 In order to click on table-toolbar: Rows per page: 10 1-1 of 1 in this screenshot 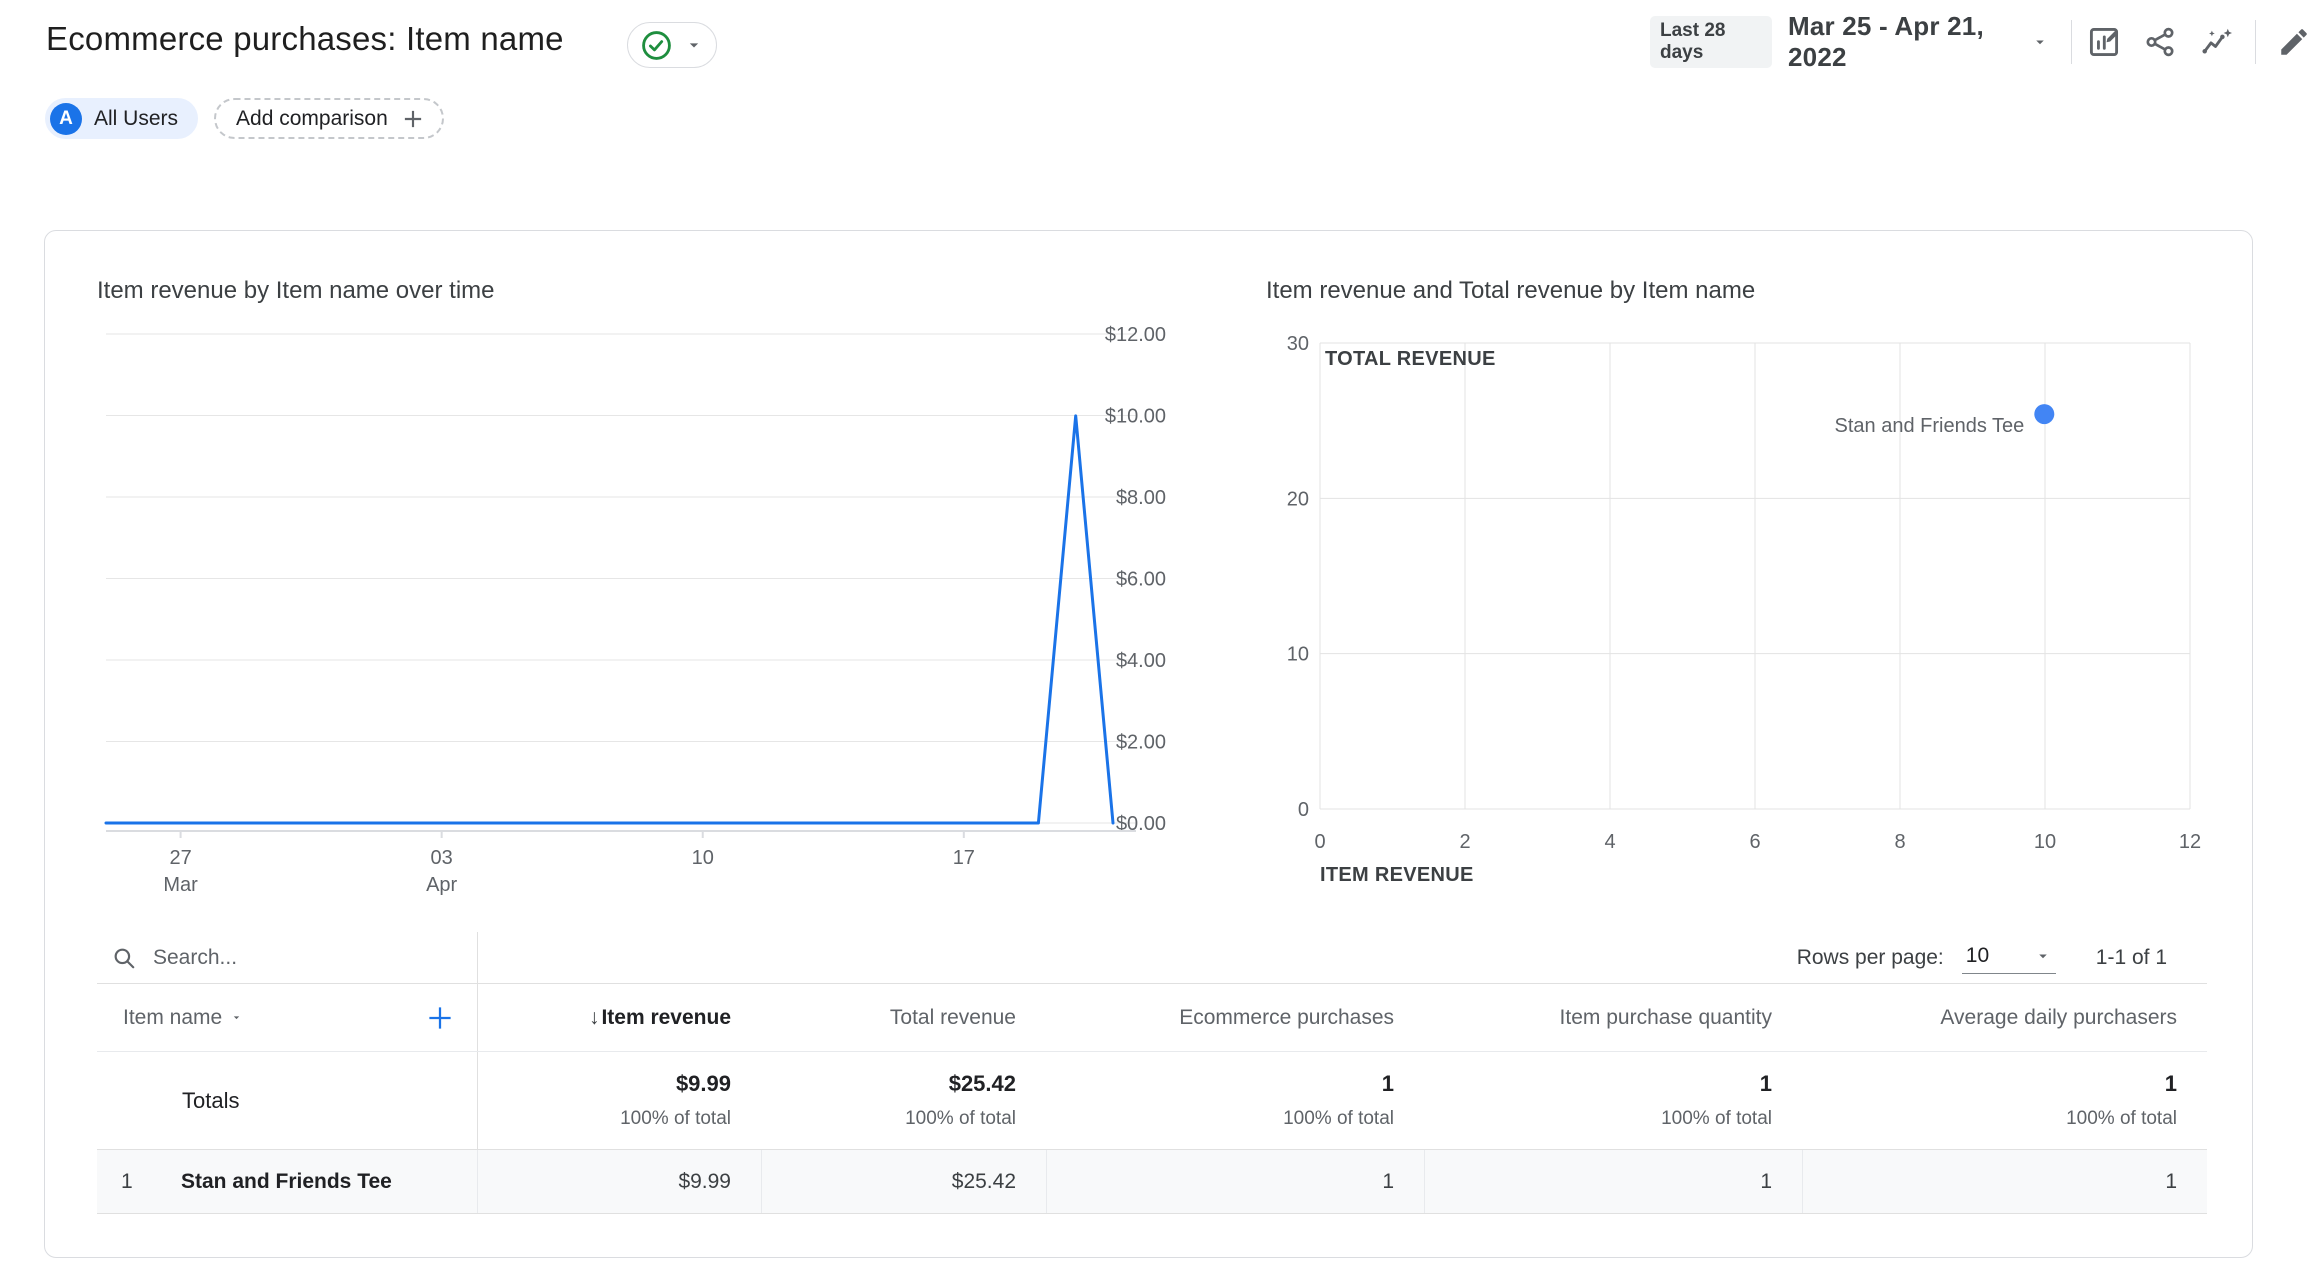, I will do `click(1152, 958)`.